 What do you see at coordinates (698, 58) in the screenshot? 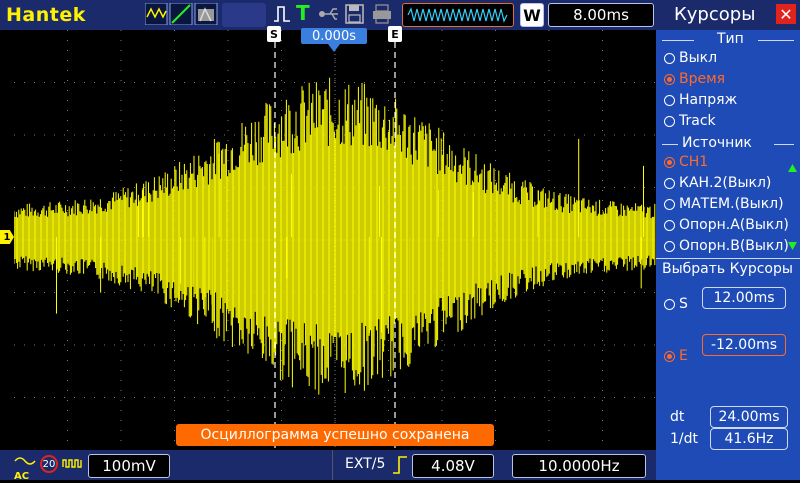
I see `option-label: Выкл` at bounding box center [698, 58].